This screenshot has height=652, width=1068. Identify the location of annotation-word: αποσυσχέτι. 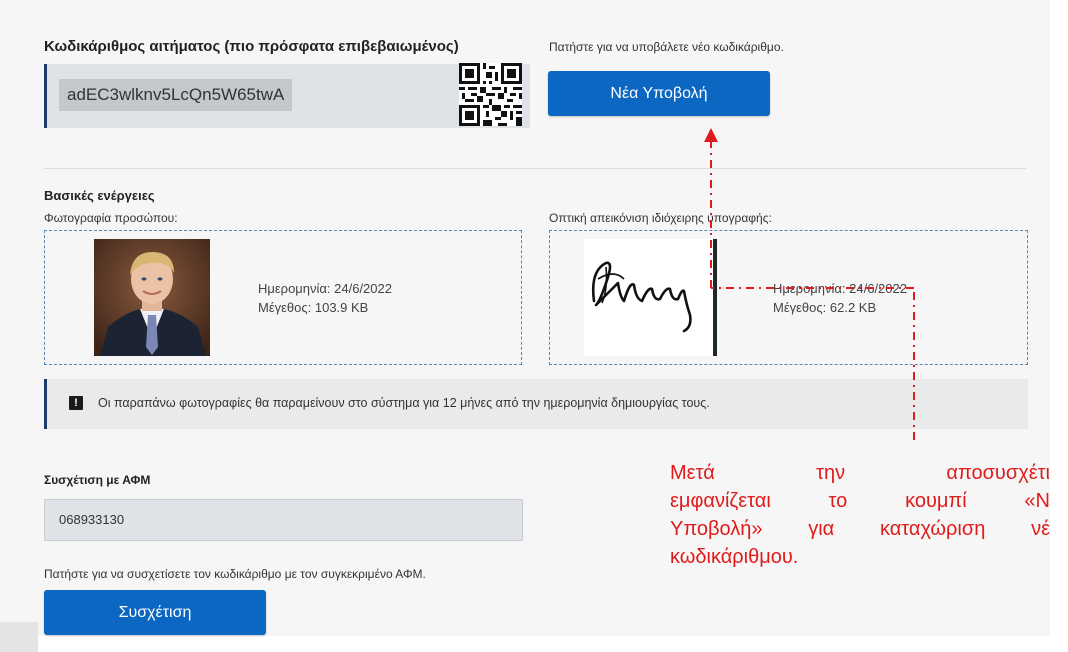
(998, 473).